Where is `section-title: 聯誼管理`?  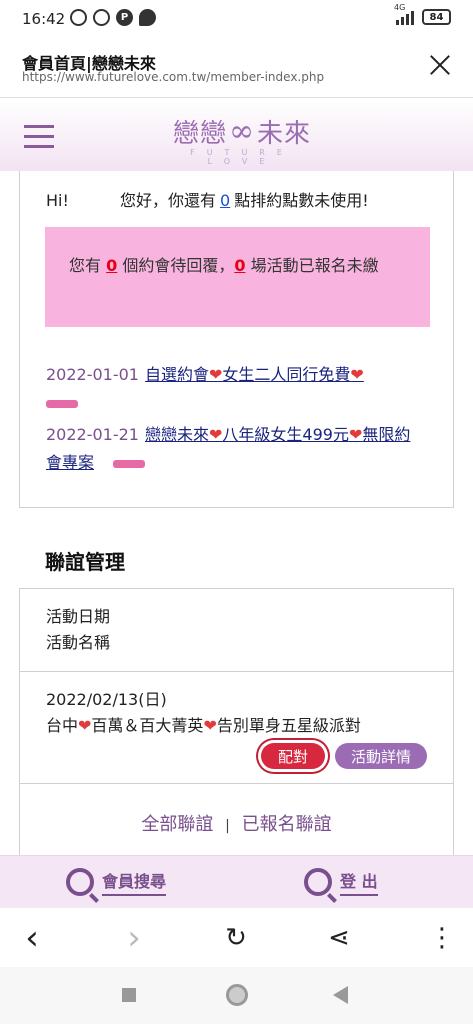 section-title: 聯誼管理 is located at coordinates (85, 562).